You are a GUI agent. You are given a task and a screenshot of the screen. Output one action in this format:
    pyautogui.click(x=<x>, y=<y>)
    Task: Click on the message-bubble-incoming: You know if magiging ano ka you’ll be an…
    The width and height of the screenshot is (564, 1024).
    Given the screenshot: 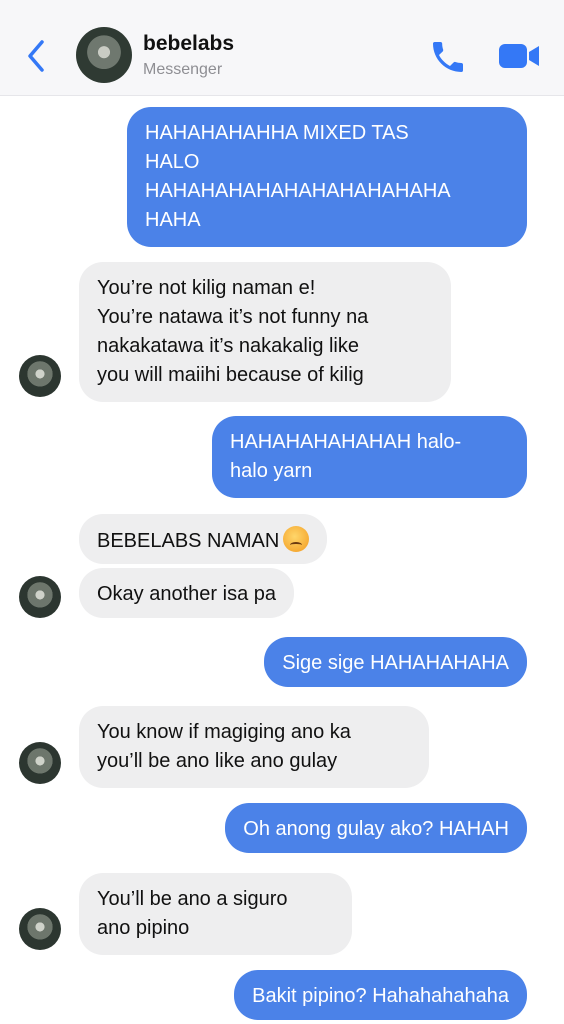 What is the action you would take?
    pyautogui.click(x=254, y=747)
    